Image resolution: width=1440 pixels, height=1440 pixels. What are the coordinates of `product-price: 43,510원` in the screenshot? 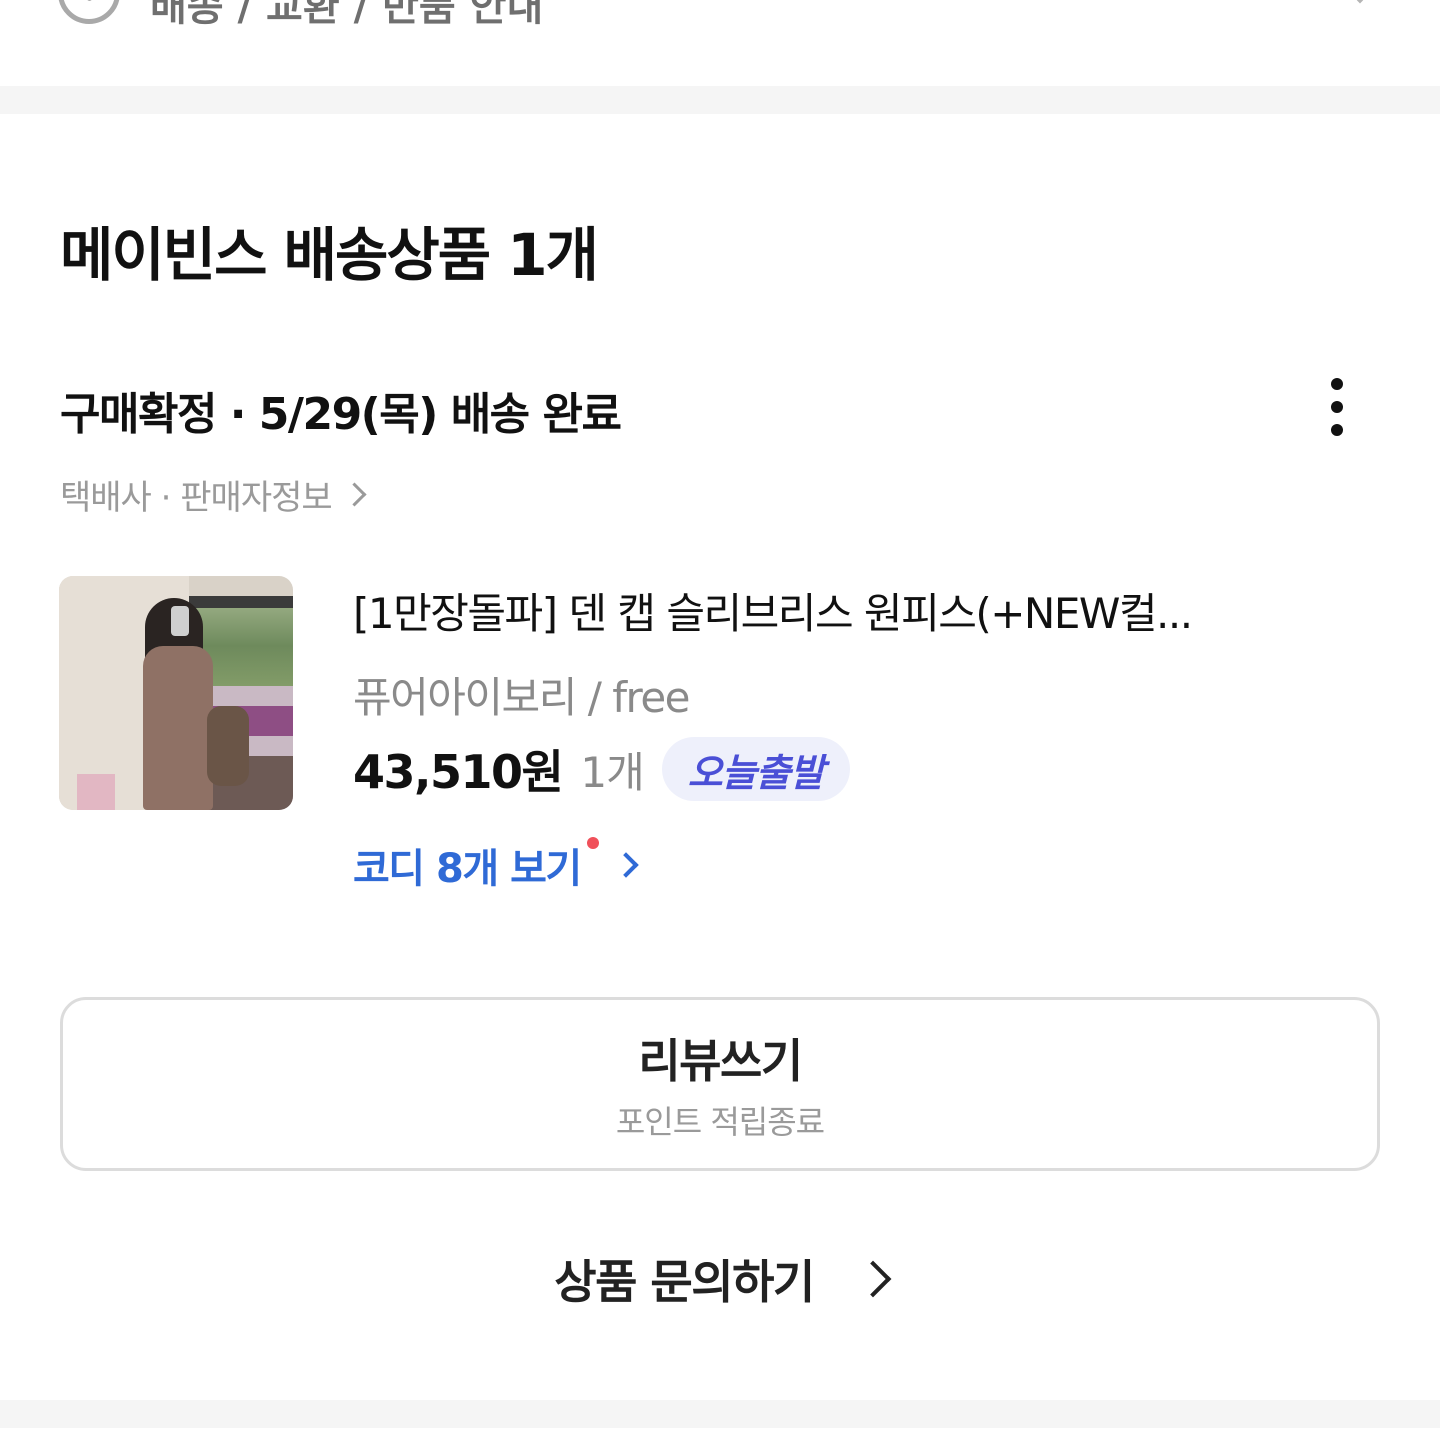 It's located at (458, 772).